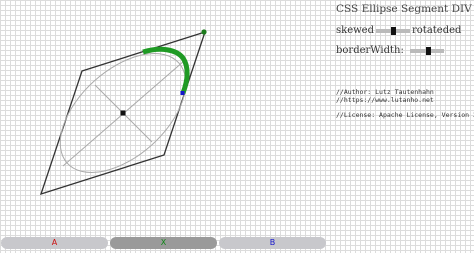  Describe the element at coordinates (166, 70) in the screenshot. I see `ellipse-segment-arc` at that location.